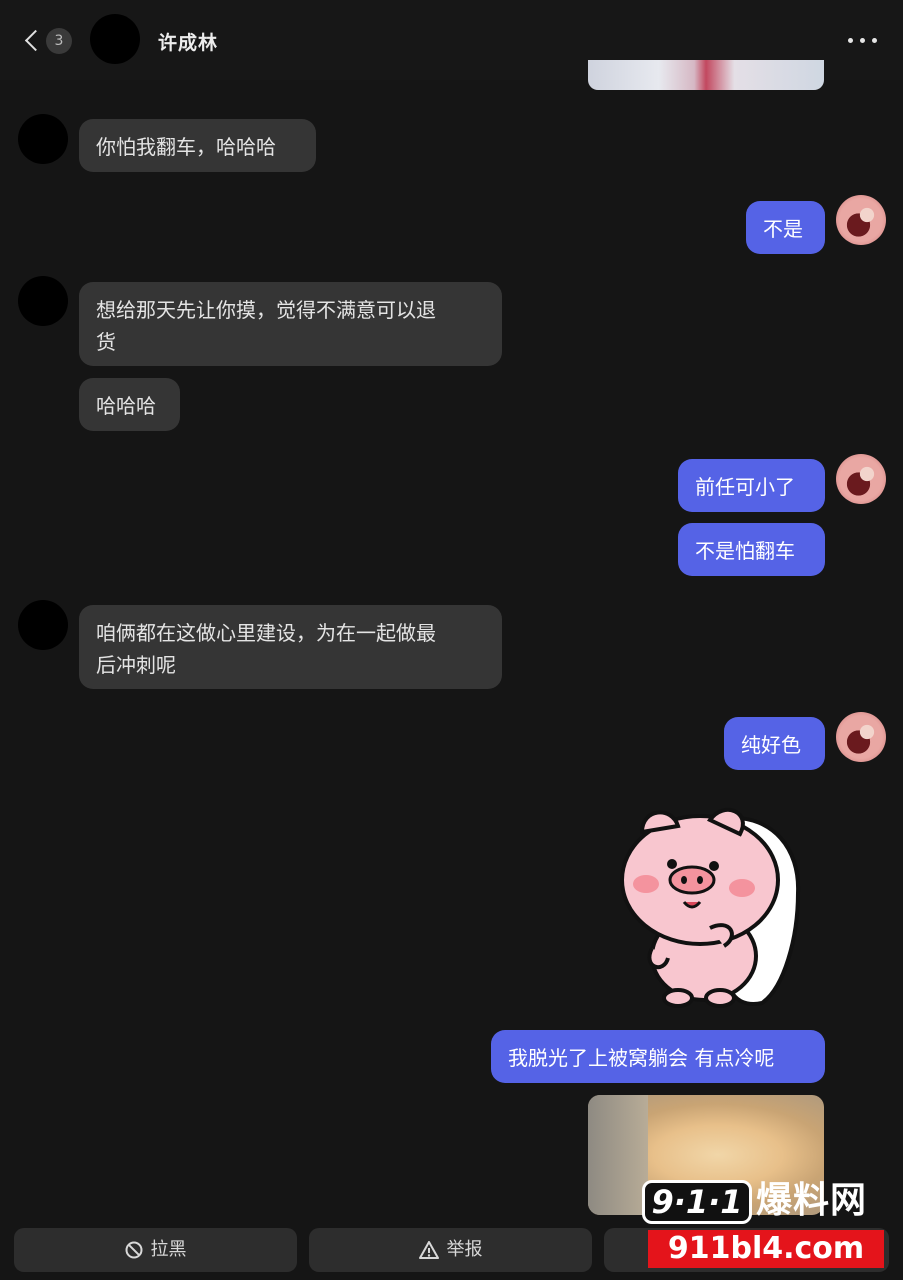  Describe the element at coordinates (266, 310) in the screenshot. I see `message-line: 想给那天先让你摸，觉得不满意可以退` at that location.